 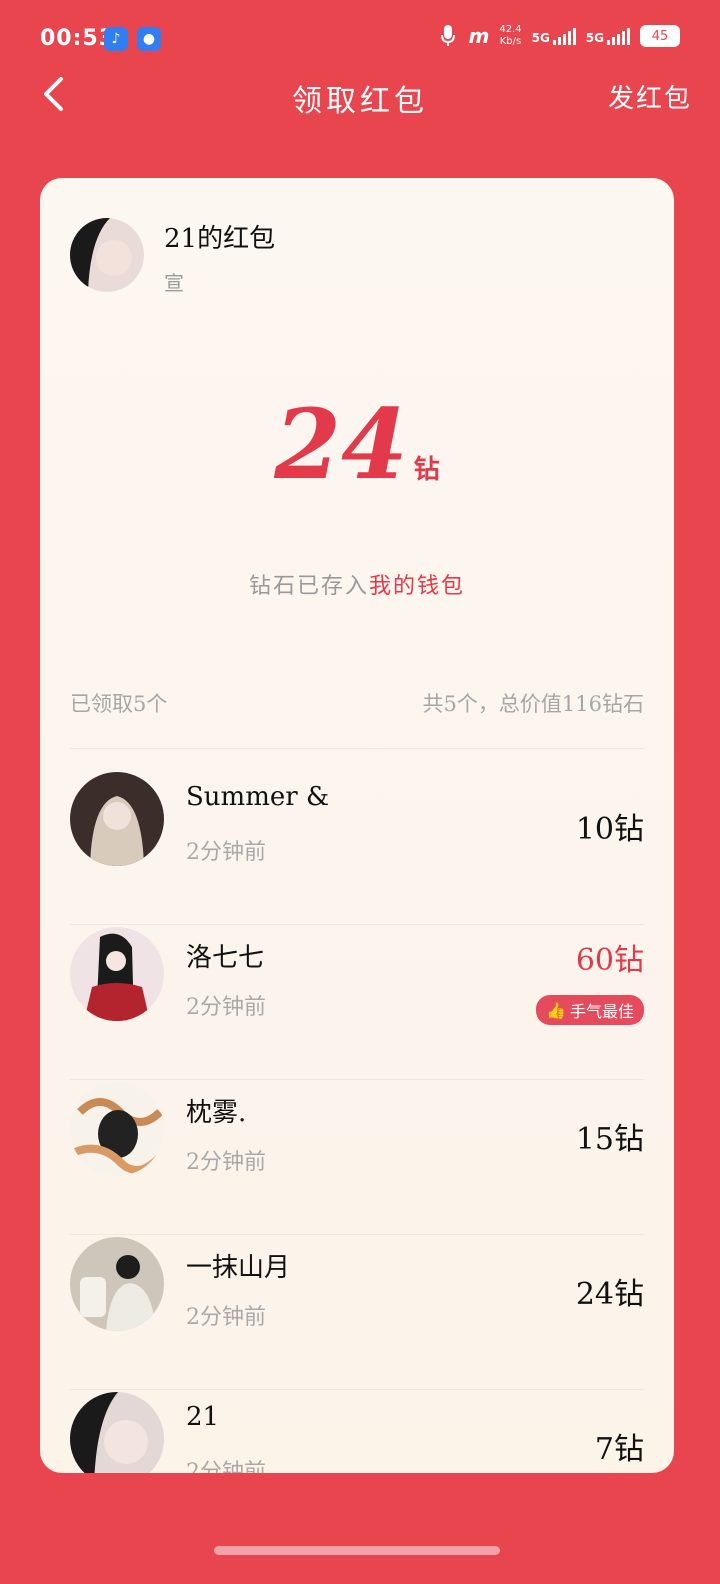 I want to click on wallet-note-text: 钻石已存入, so click(x=308, y=586).